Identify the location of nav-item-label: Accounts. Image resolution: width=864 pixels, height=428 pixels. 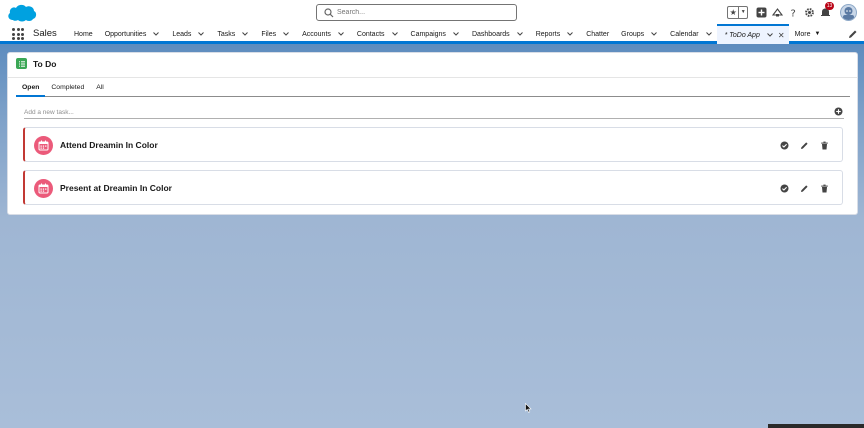
(316, 34).